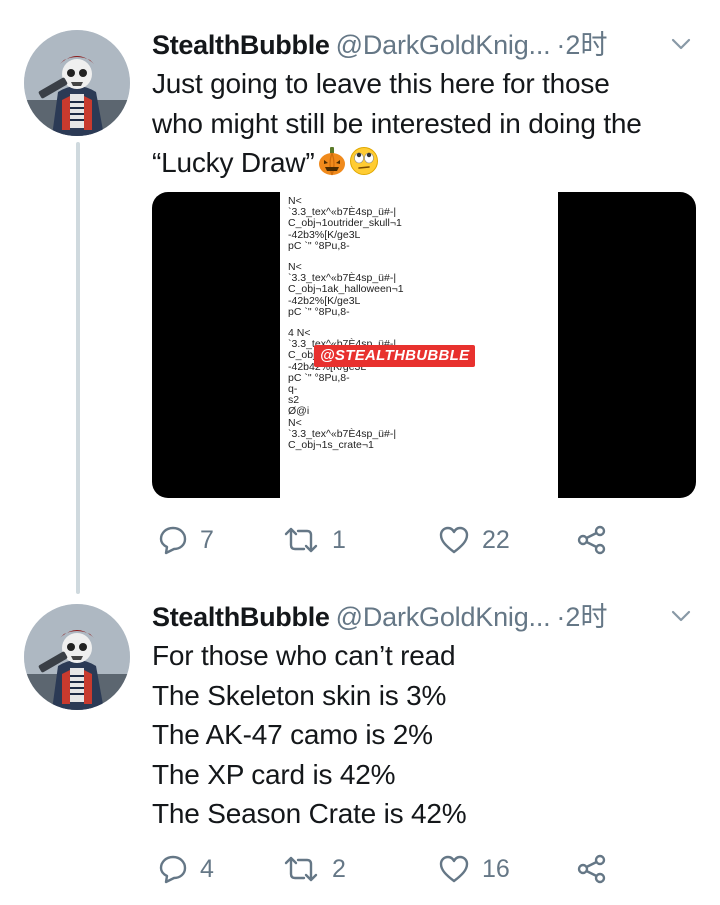 This screenshot has width=720, height=905. What do you see at coordinates (331, 161) in the screenshot?
I see `jack-o-lantern-emoji` at bounding box center [331, 161].